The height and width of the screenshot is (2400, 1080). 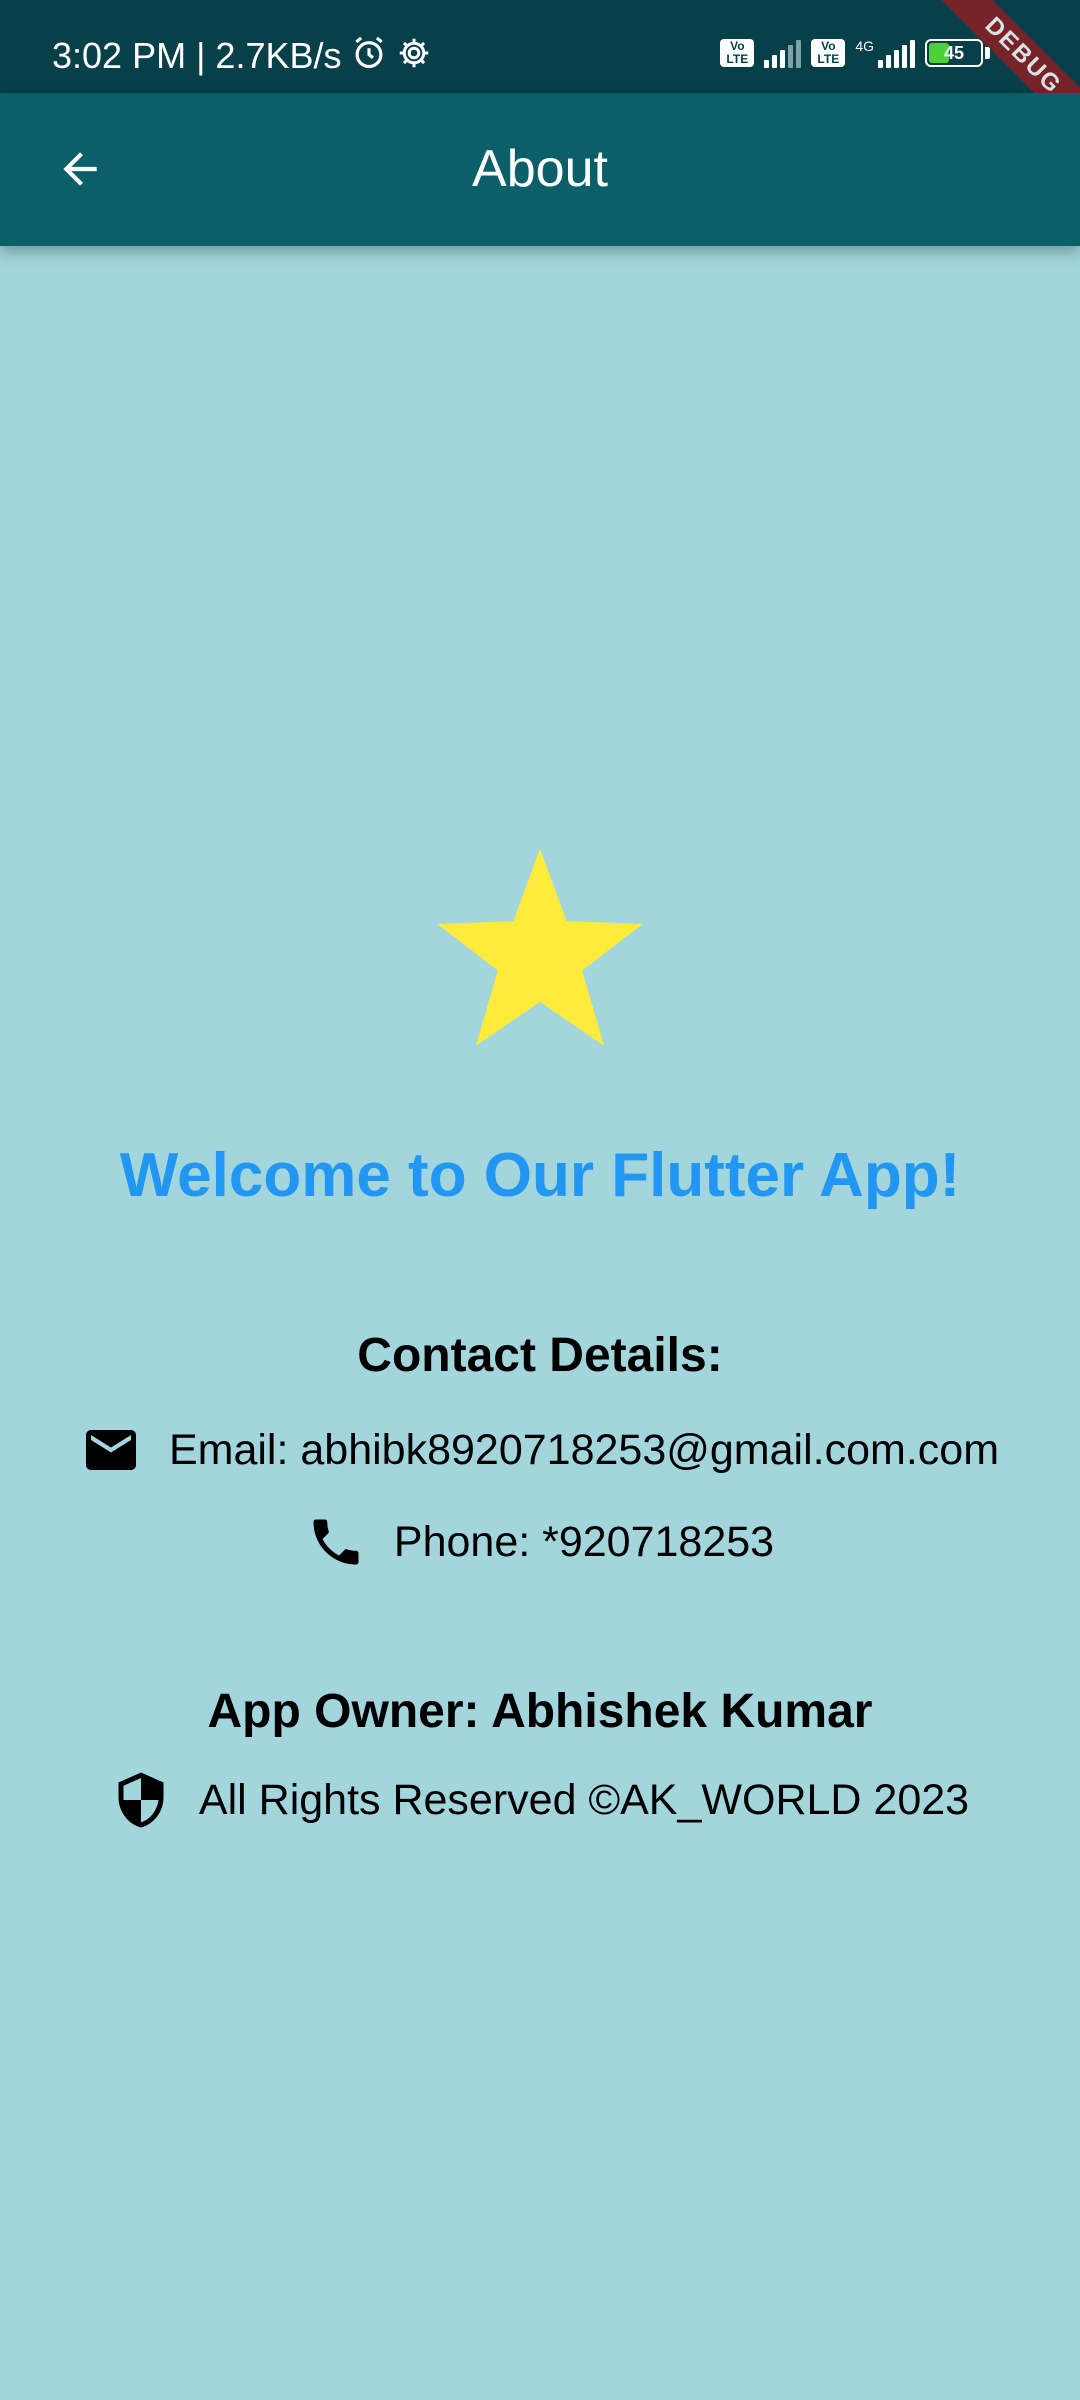 I want to click on alarm-icon, so click(x=369, y=56).